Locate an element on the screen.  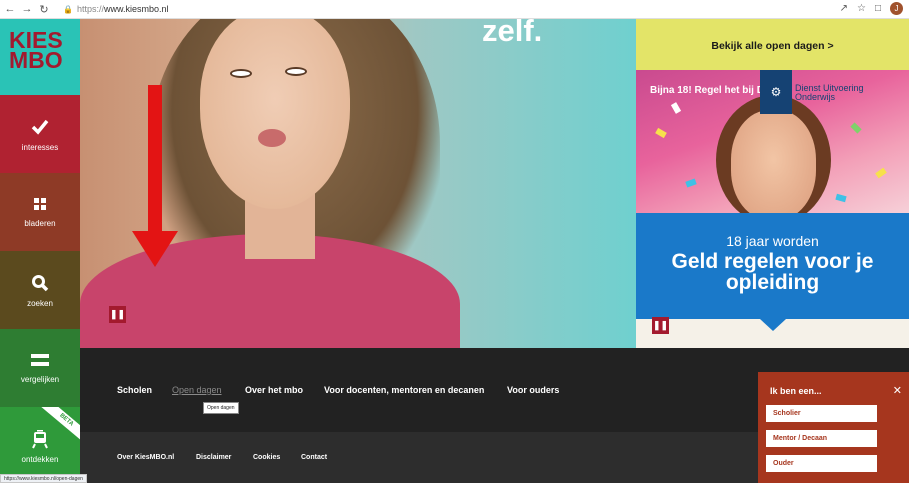
role-option-mentor: Mentor / Decaan is located at coordinates (821, 438).